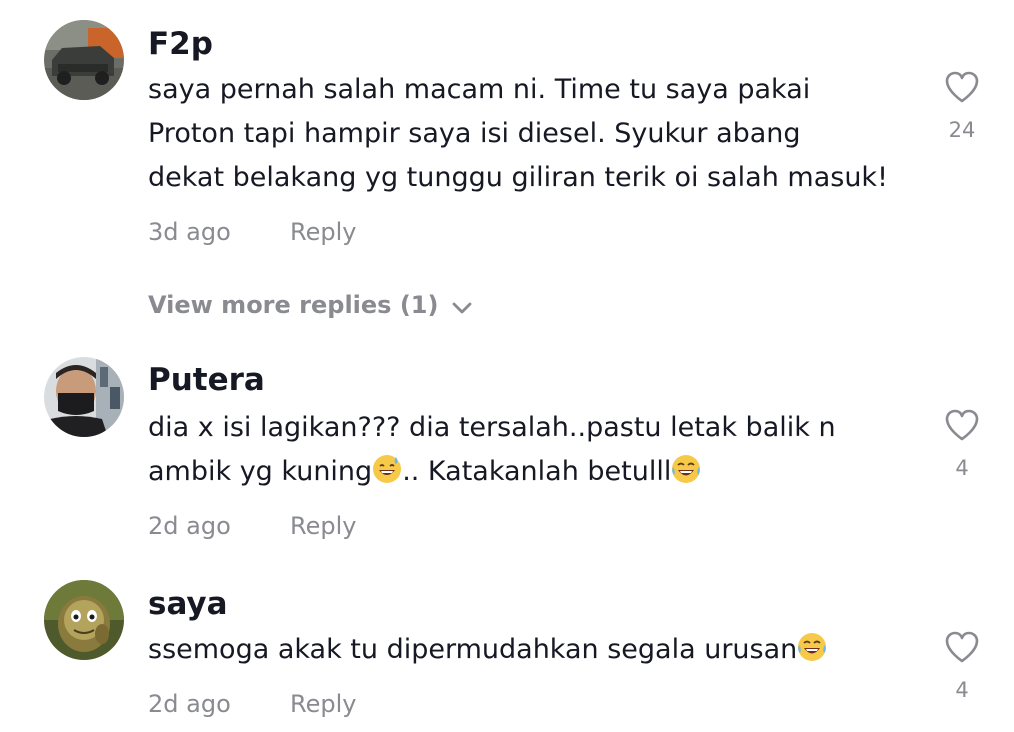 This screenshot has width=1014, height=732. I want to click on view-more-label: View more replies (1), so click(293, 305).